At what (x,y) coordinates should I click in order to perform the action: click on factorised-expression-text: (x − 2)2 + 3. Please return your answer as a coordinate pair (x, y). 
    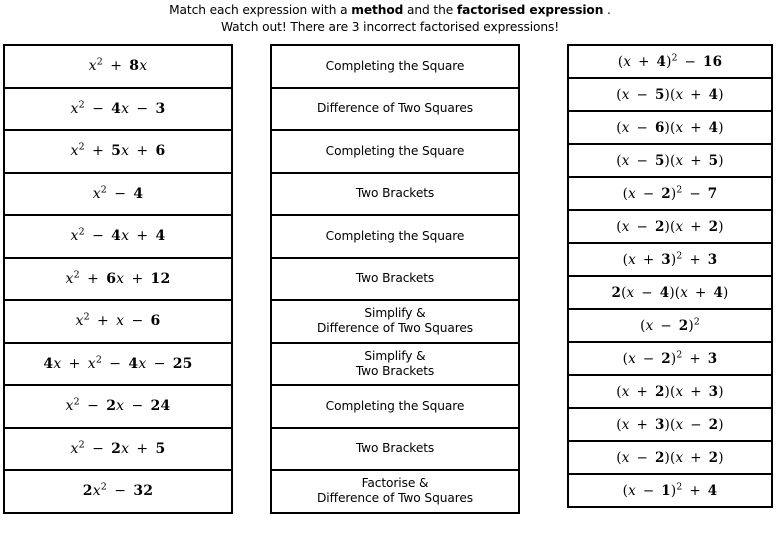
    Looking at the image, I should click on (670, 358).